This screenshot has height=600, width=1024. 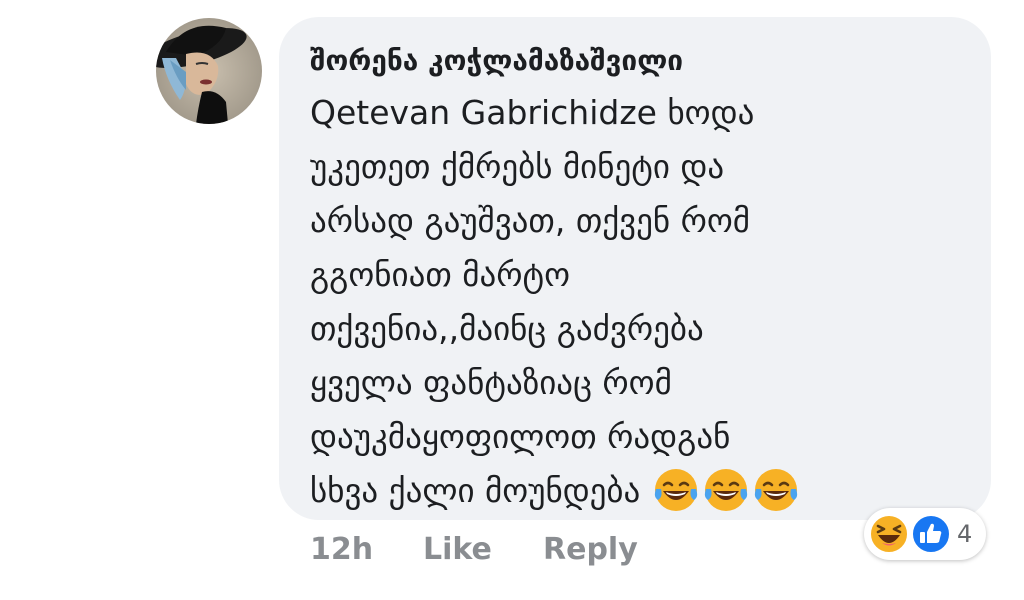 What do you see at coordinates (530, 220) in the screenshot?
I see `comment-line: არსად გაუშვათ, თქვენ რომ` at bounding box center [530, 220].